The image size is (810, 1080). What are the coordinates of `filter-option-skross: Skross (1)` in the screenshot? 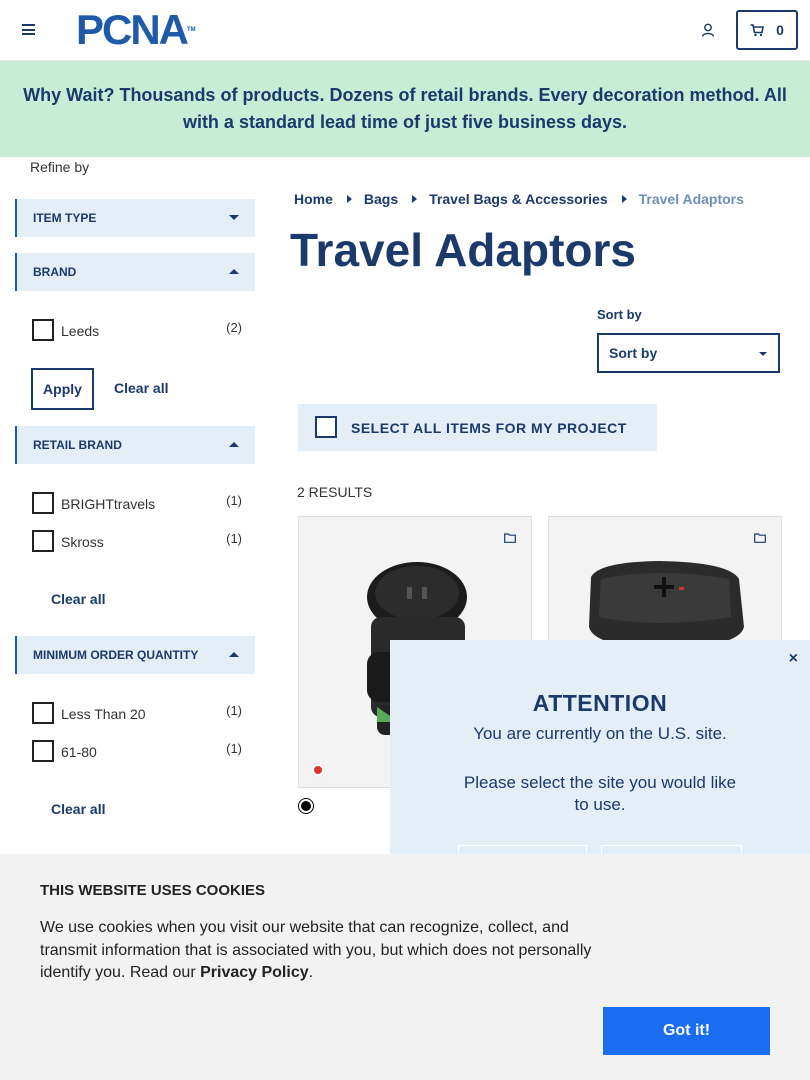 It's located at (137, 541).